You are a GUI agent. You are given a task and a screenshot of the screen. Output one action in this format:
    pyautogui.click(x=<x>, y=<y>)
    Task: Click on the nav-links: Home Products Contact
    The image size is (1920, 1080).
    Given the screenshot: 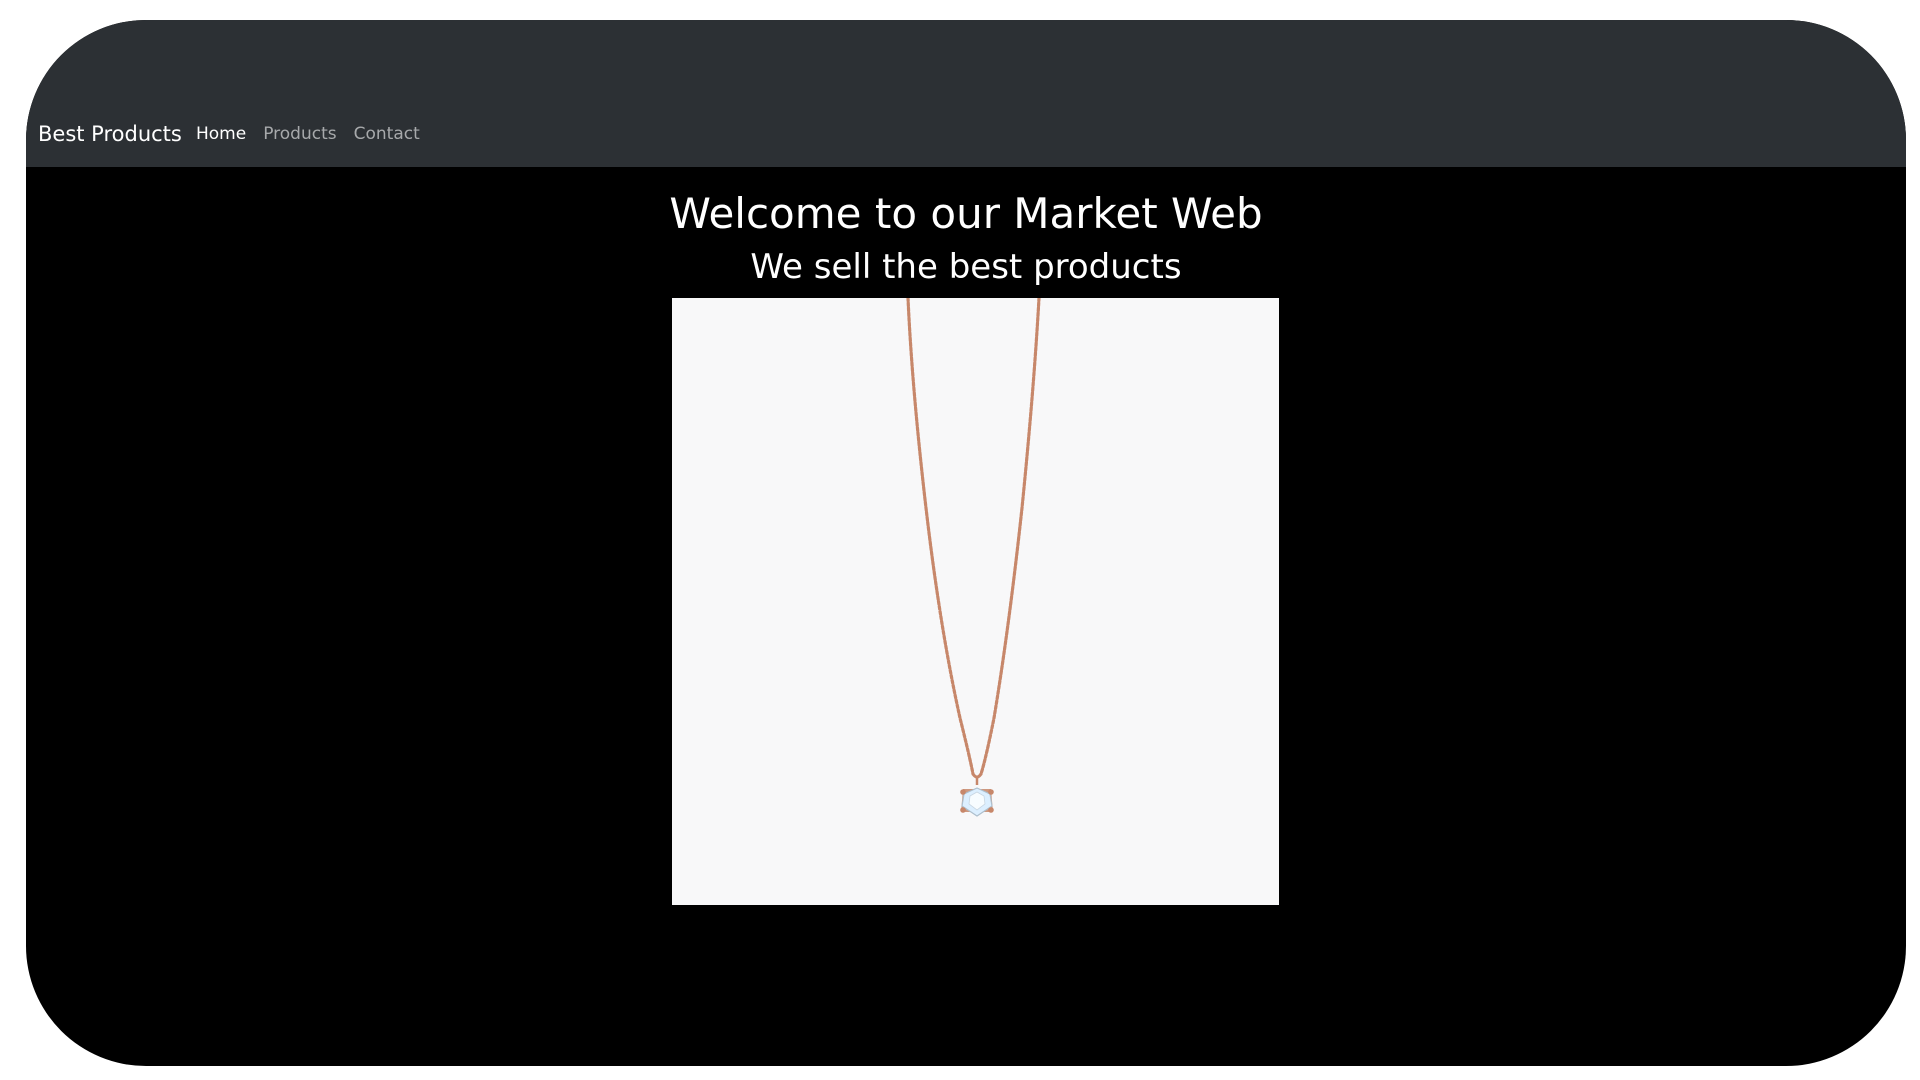 What is the action you would take?
    pyautogui.click(x=316, y=134)
    